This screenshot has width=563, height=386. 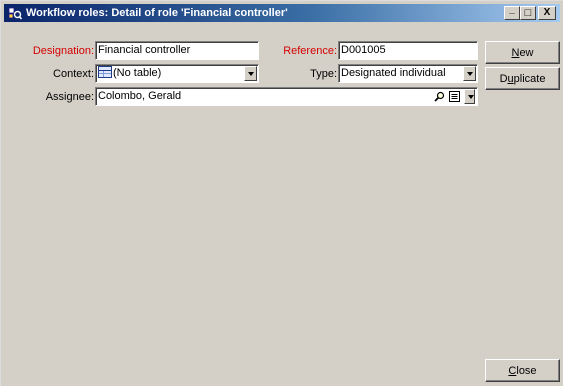 I want to click on maximize-button: □, so click(x=528, y=13).